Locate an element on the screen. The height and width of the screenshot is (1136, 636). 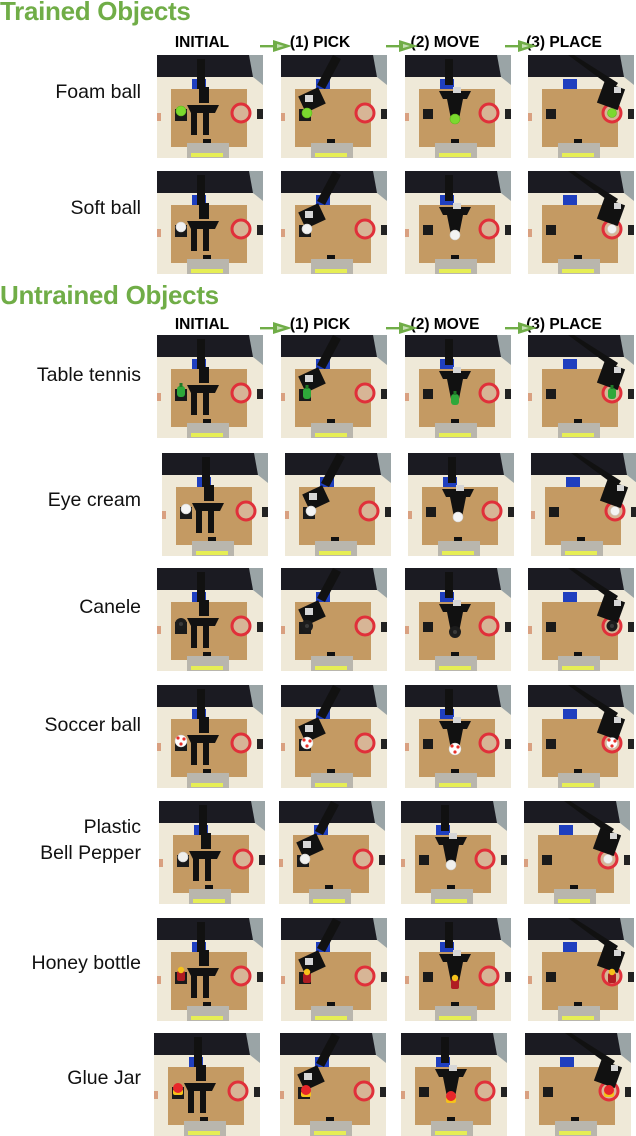
object-label: Foam ball is located at coordinates (98, 92).